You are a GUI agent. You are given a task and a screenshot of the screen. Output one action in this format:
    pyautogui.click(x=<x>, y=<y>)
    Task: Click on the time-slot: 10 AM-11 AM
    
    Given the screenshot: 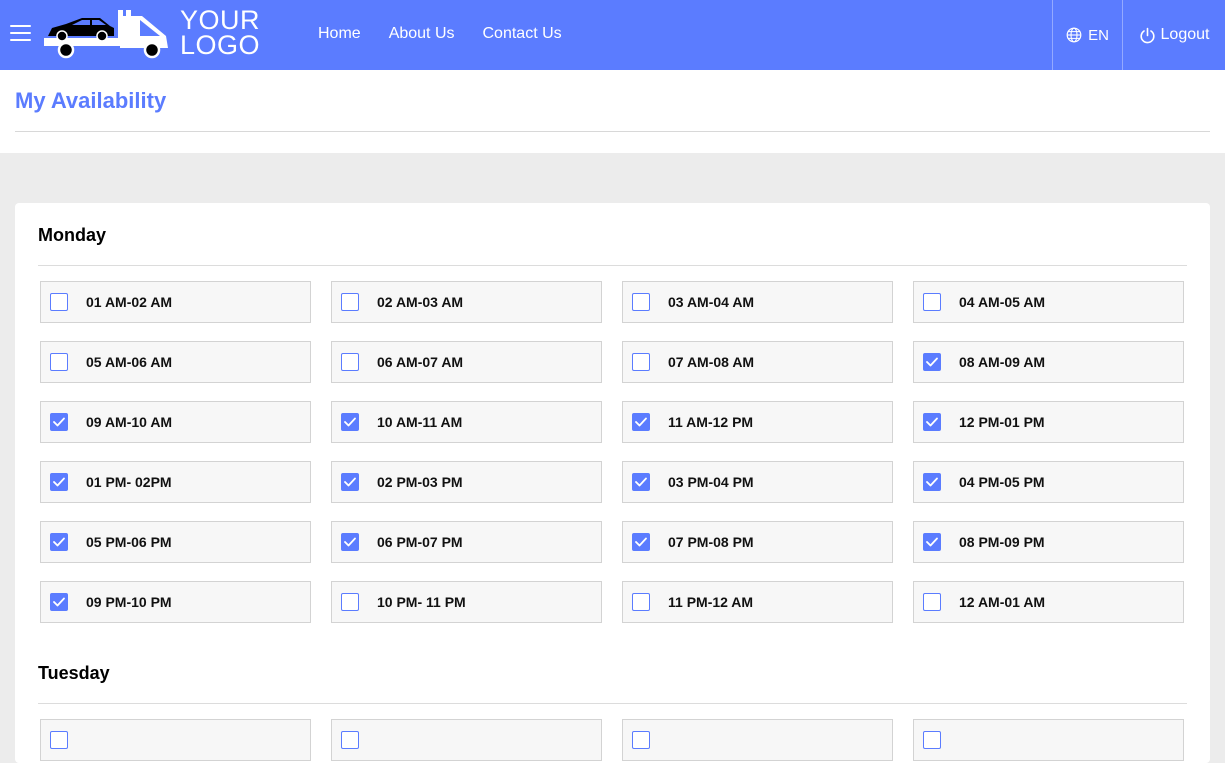 What is the action you would take?
    pyautogui.click(x=466, y=422)
    